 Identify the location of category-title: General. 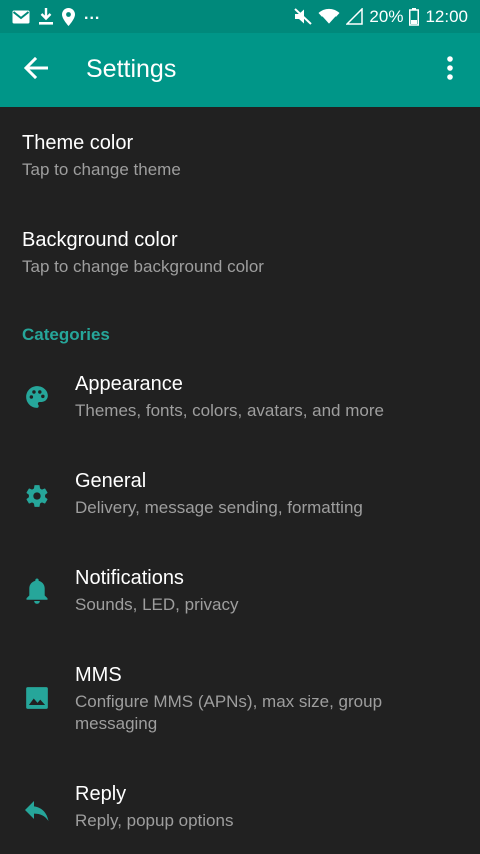
(111, 481).